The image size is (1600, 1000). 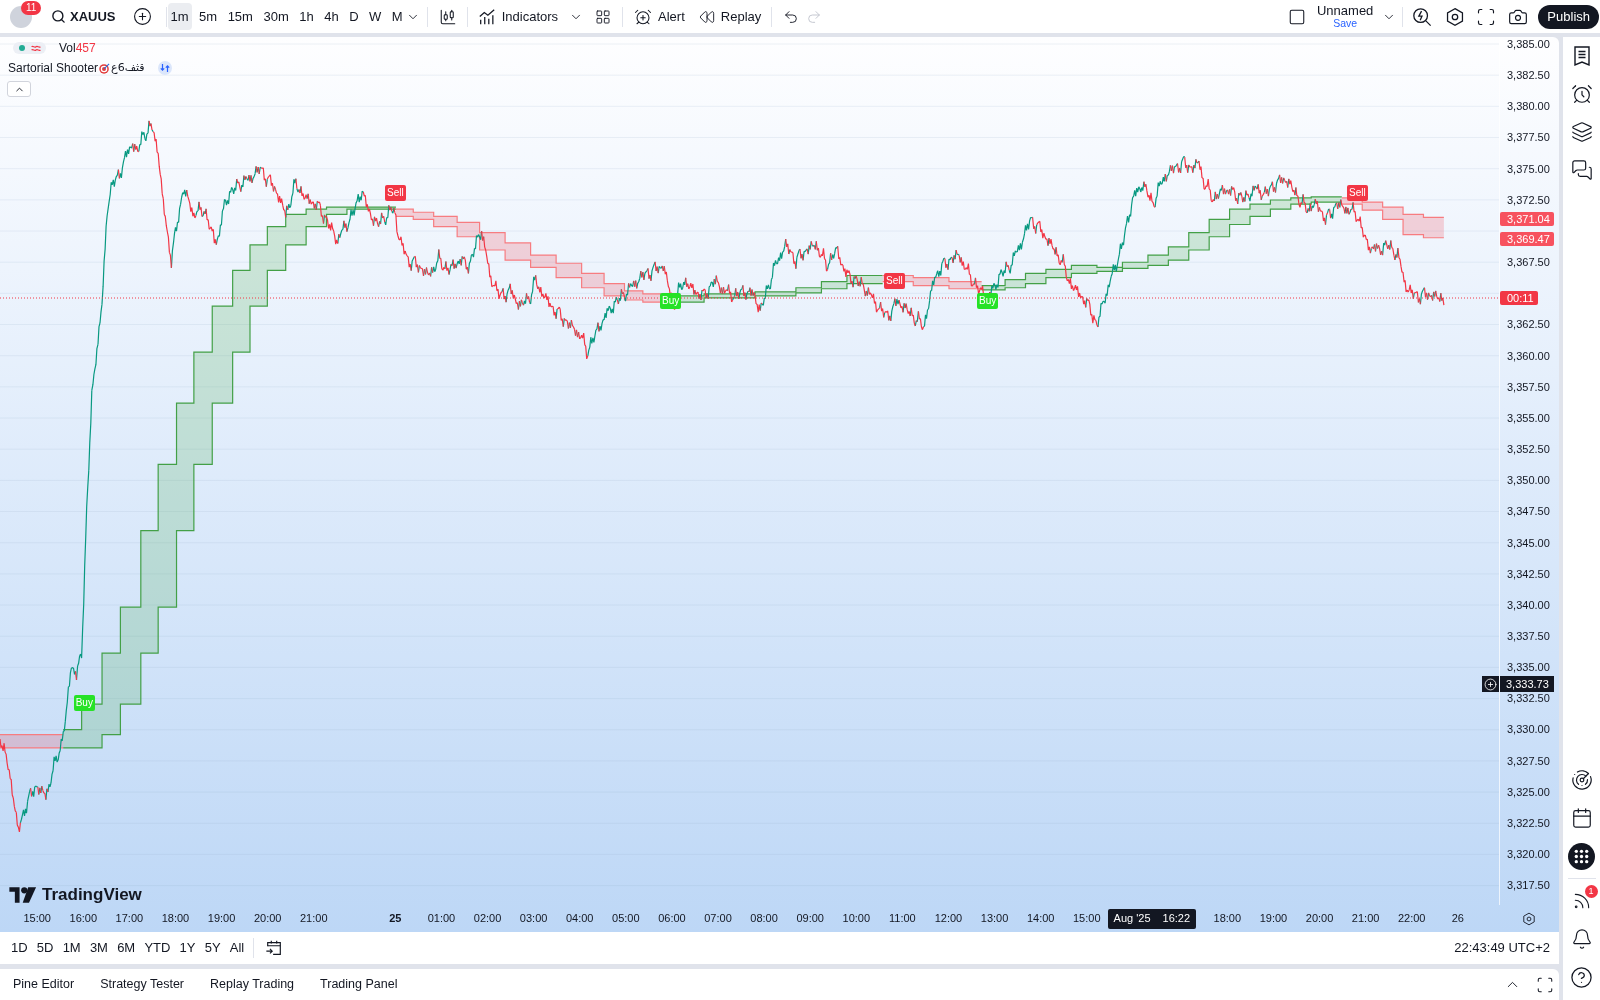 What do you see at coordinates (142, 984) in the screenshot?
I see `panel-tab: Strategy Tester` at bounding box center [142, 984].